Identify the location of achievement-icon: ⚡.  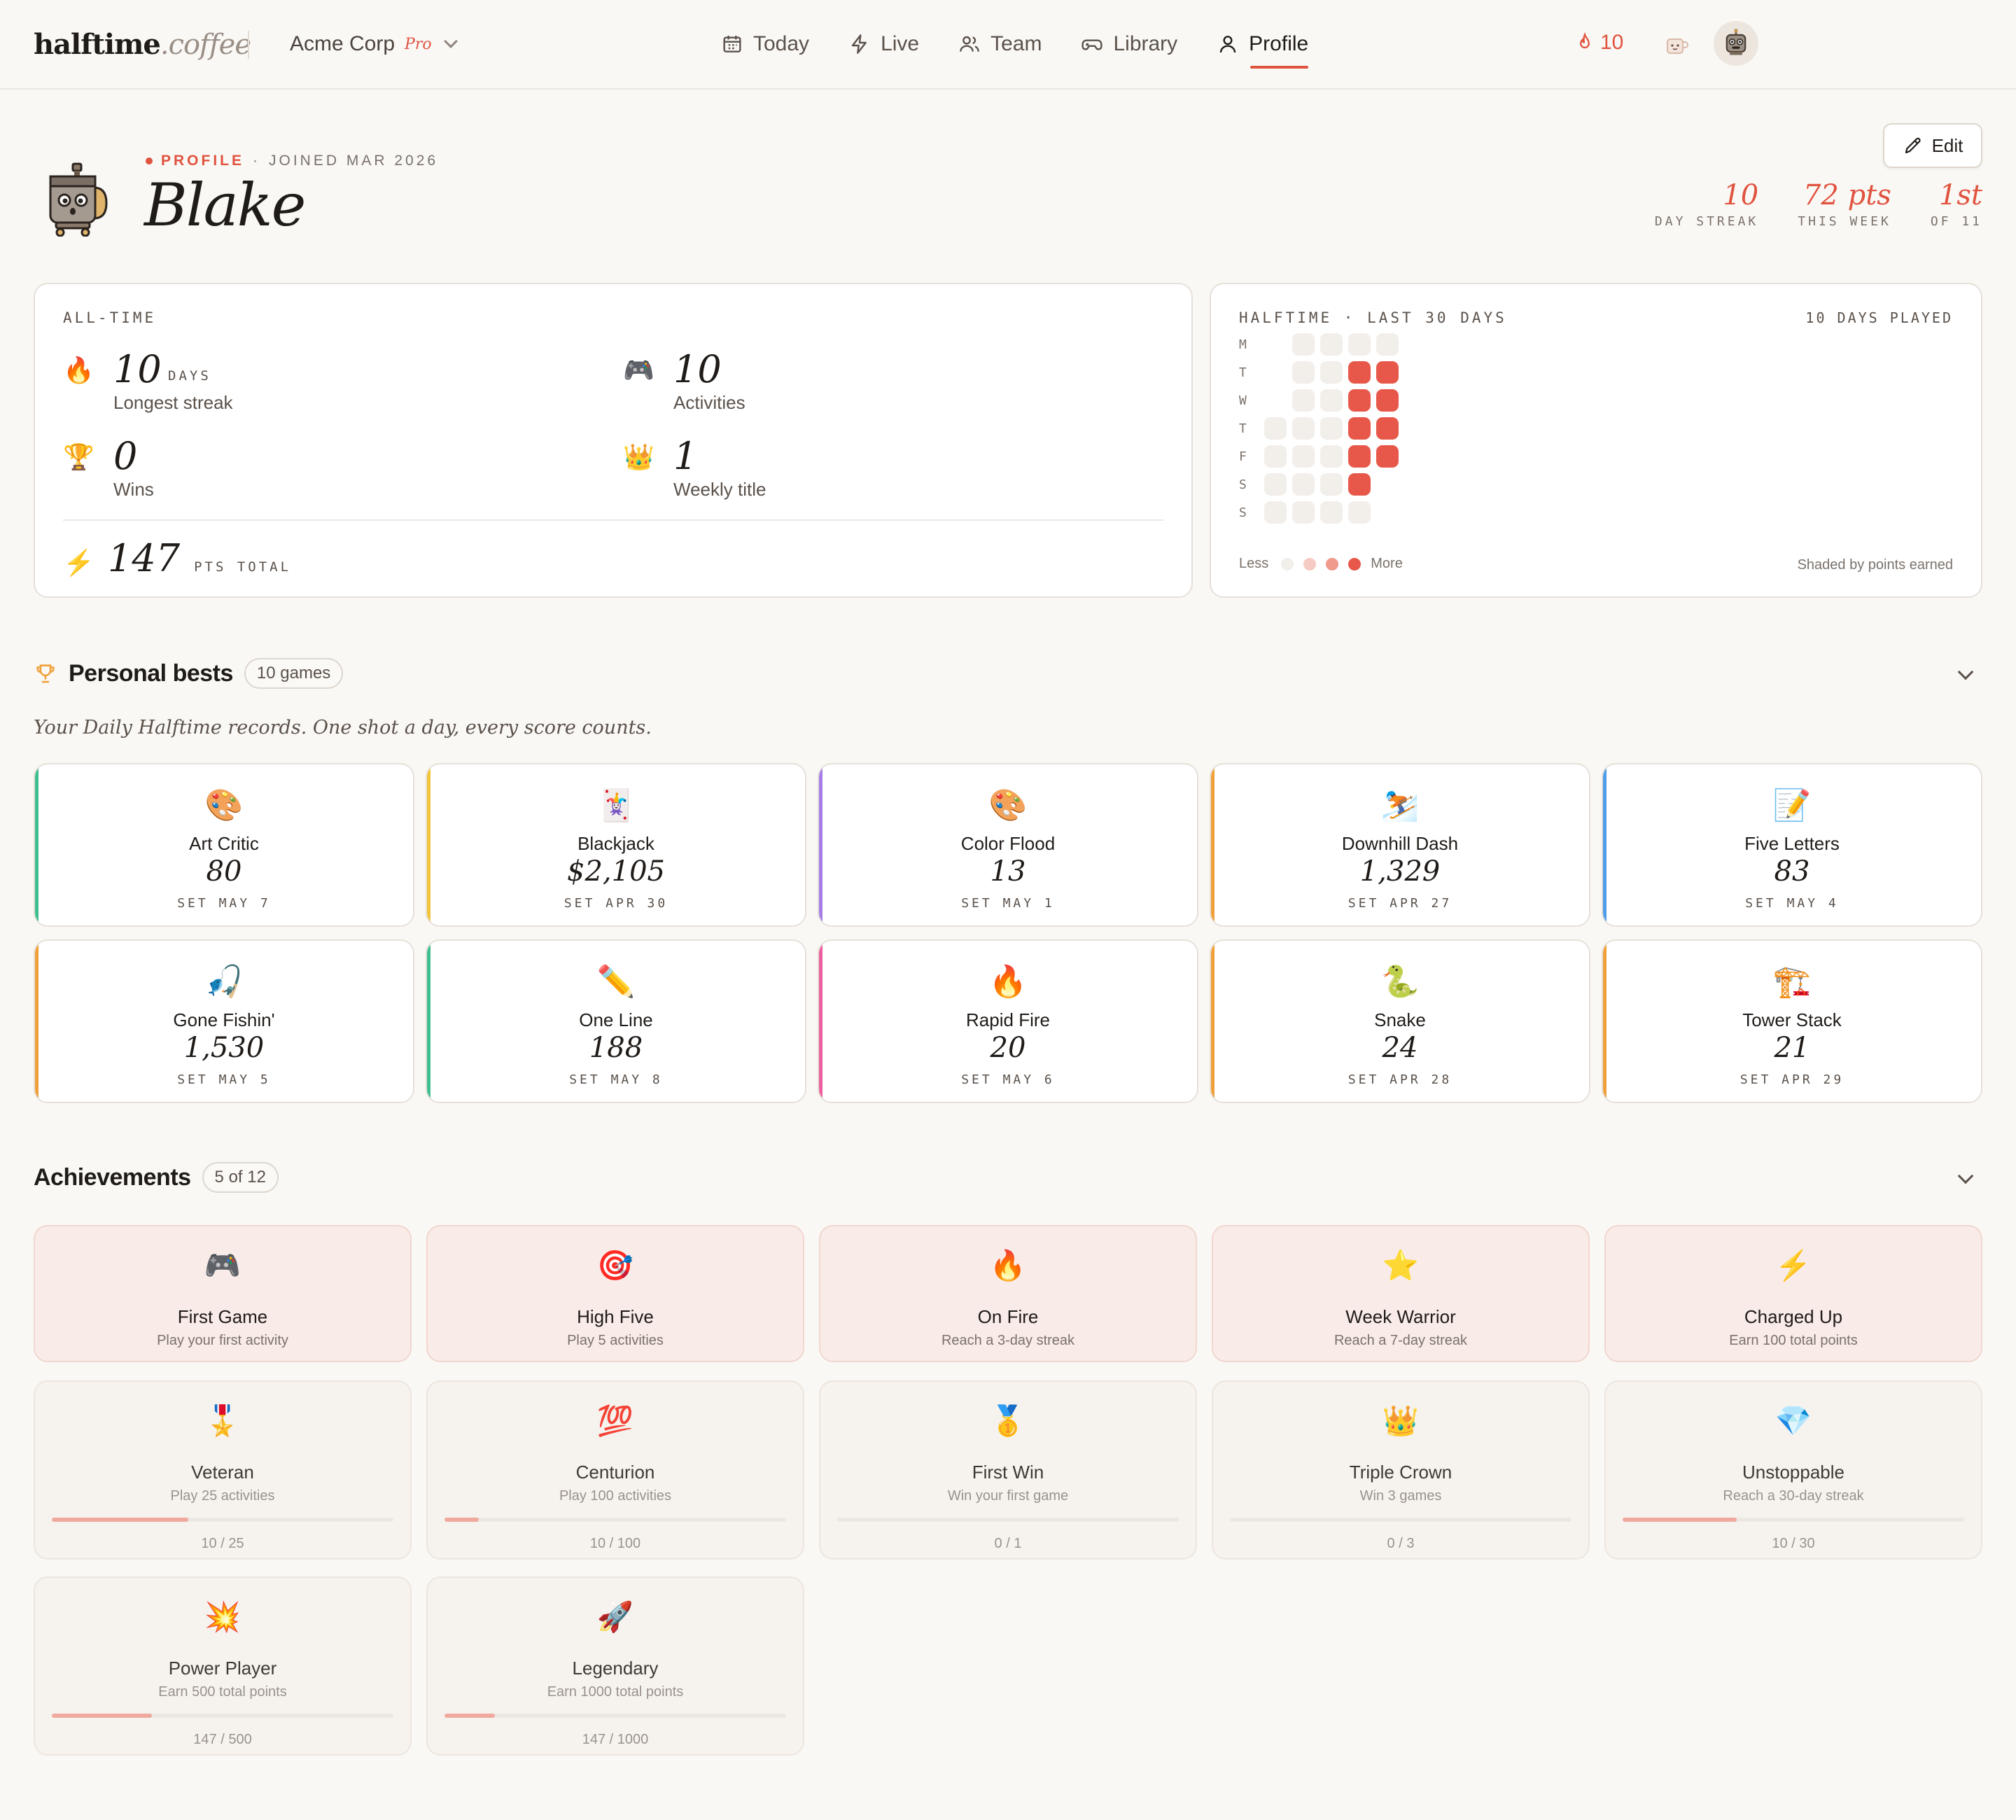
(1793, 1265).